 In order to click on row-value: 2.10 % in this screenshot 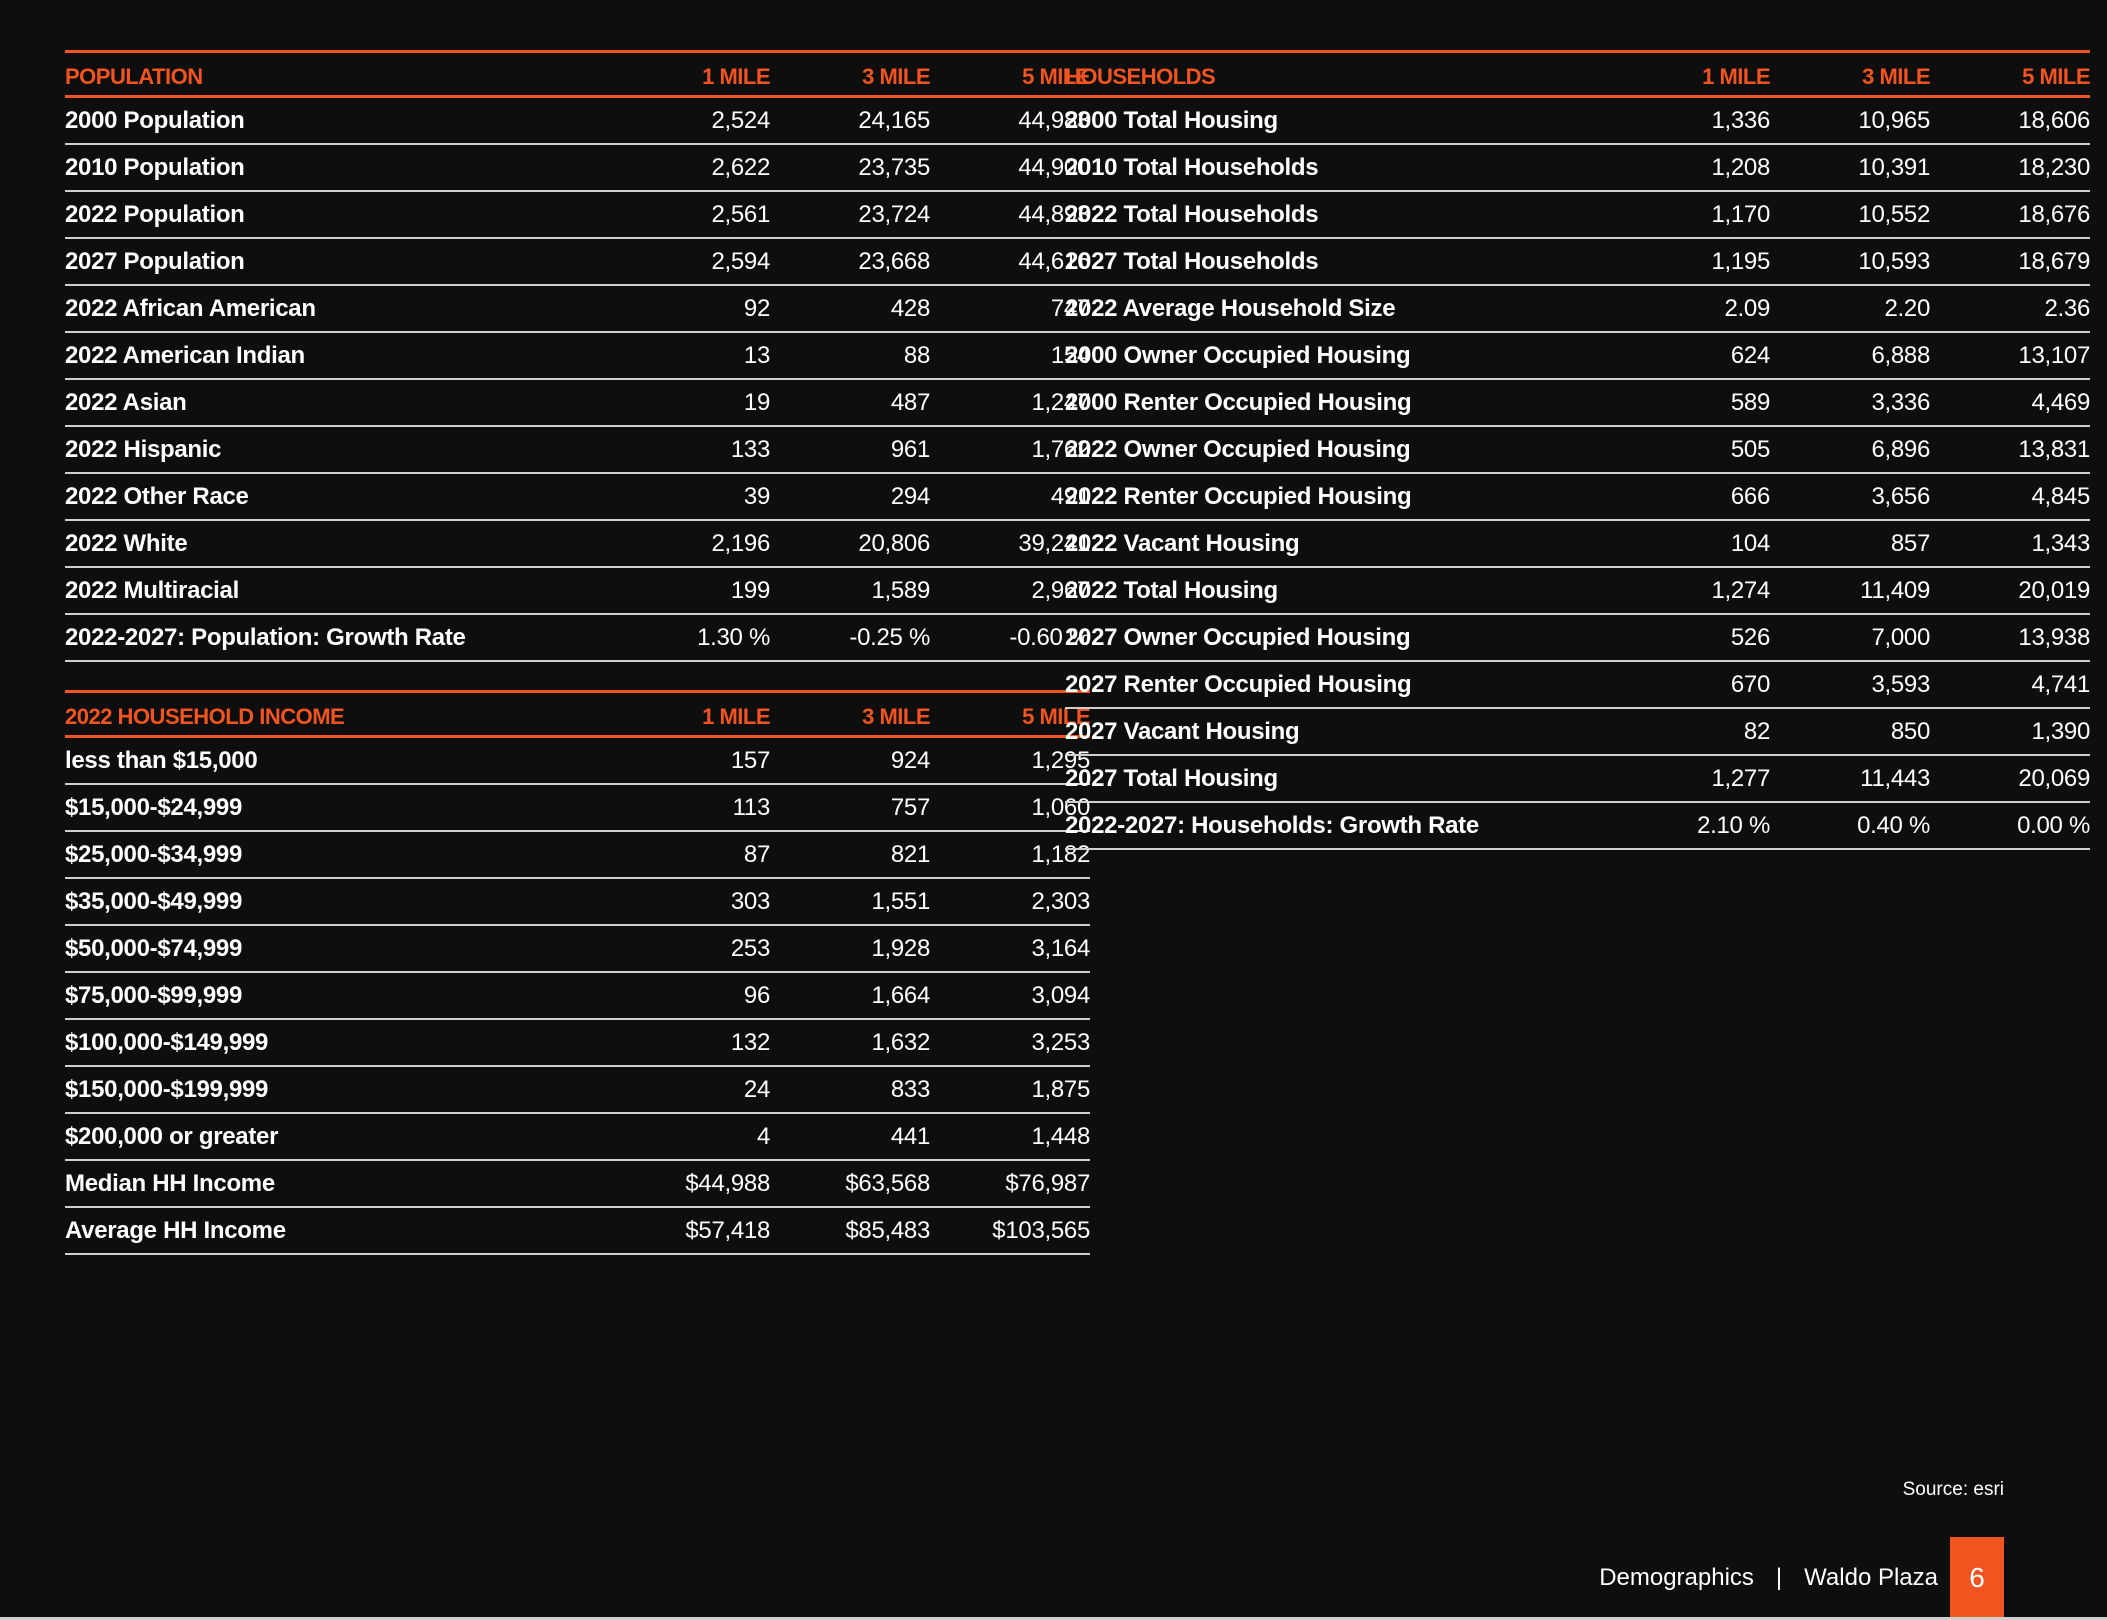, I will do `click(1690, 826)`.